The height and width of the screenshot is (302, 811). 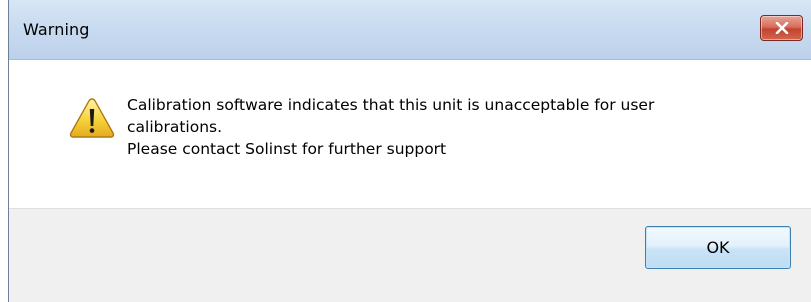 I want to click on close-button, so click(x=781, y=28).